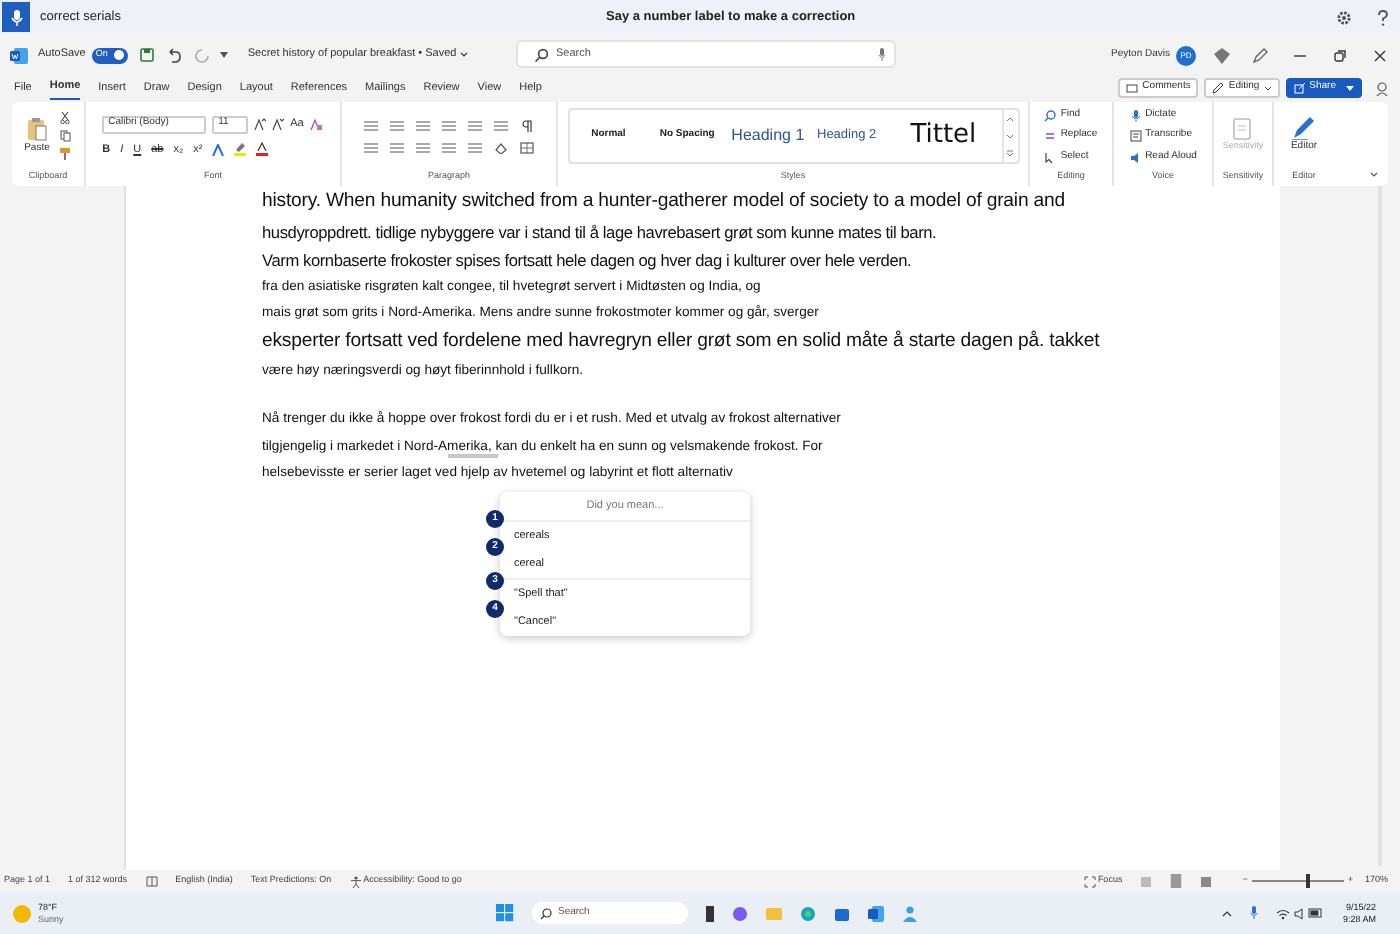 Image resolution: width=1400 pixels, height=934 pixels. I want to click on numbering-icon, so click(397, 125).